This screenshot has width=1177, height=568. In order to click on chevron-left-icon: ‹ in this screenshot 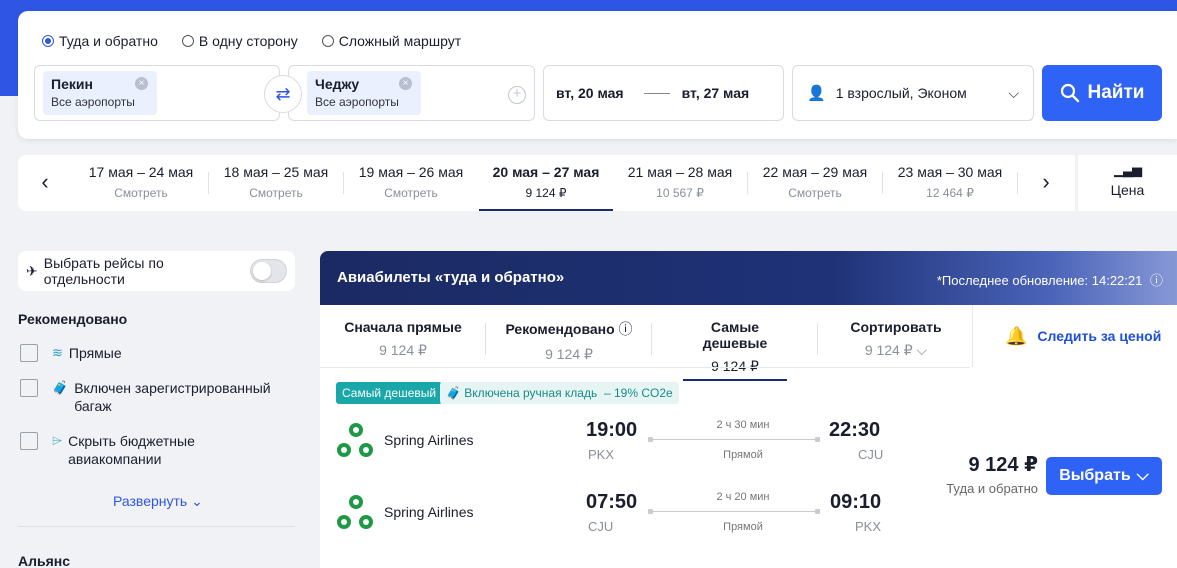, I will do `click(45, 182)`.